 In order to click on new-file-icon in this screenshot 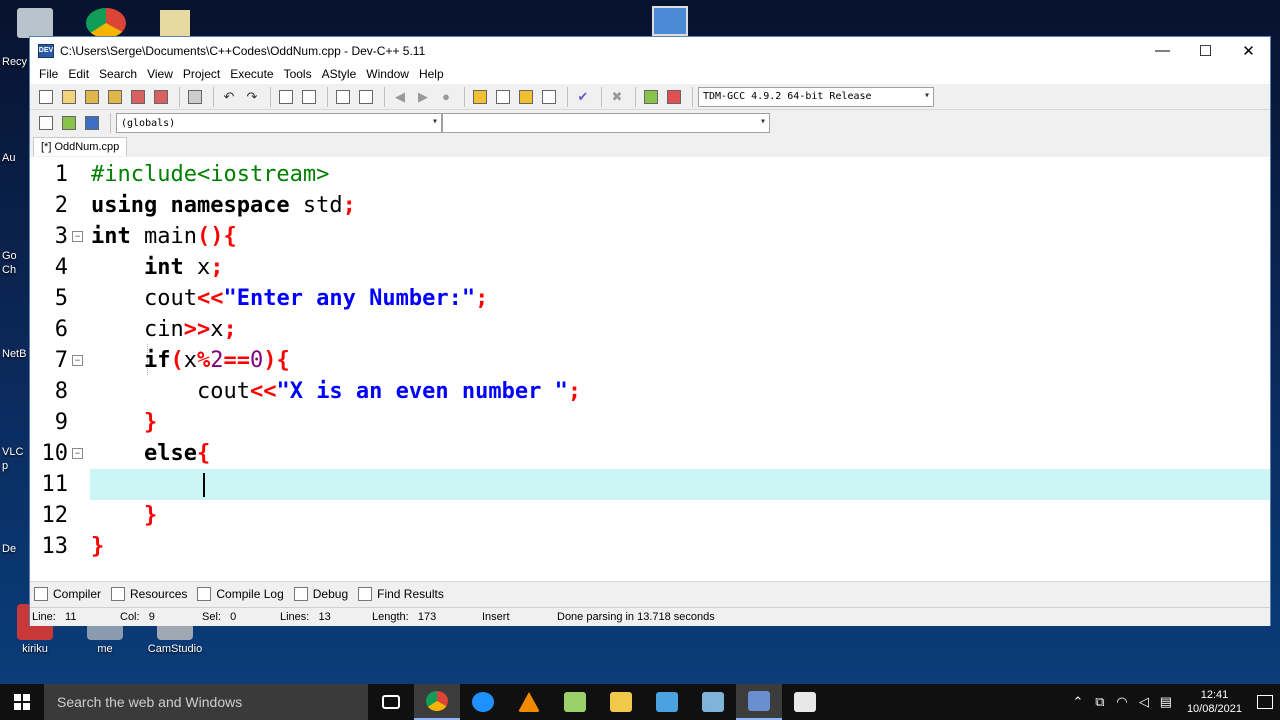, I will do `click(46, 97)`.